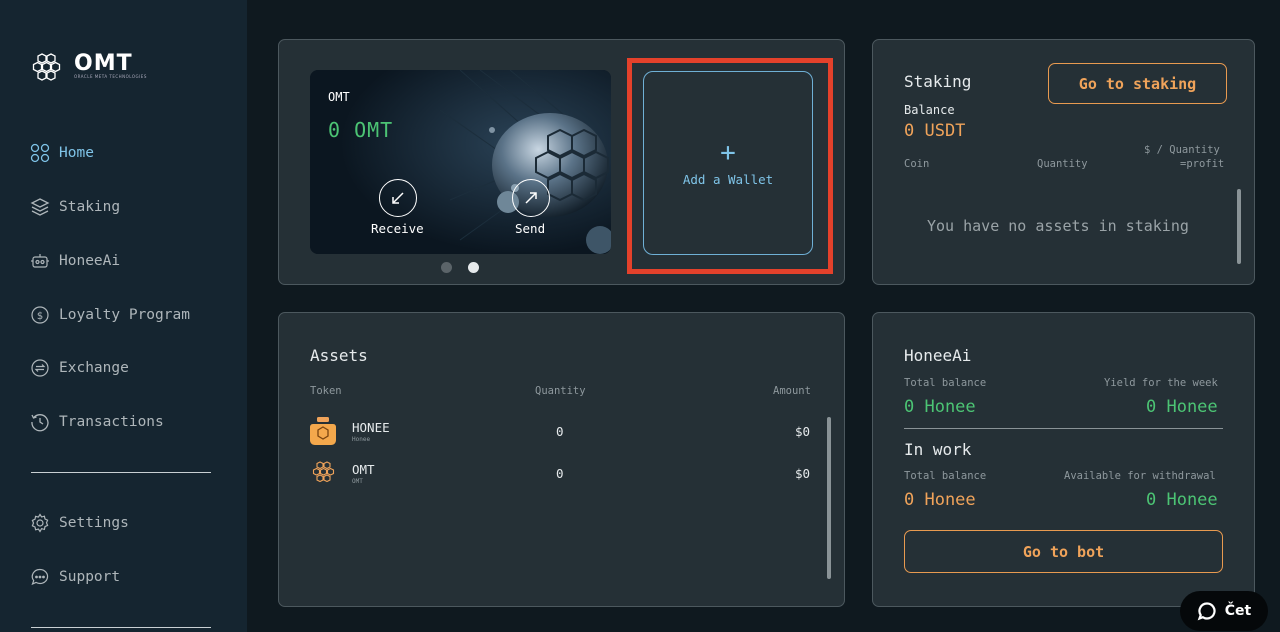  What do you see at coordinates (326, 391) in the screenshot?
I see `assets-col-token: Token` at bounding box center [326, 391].